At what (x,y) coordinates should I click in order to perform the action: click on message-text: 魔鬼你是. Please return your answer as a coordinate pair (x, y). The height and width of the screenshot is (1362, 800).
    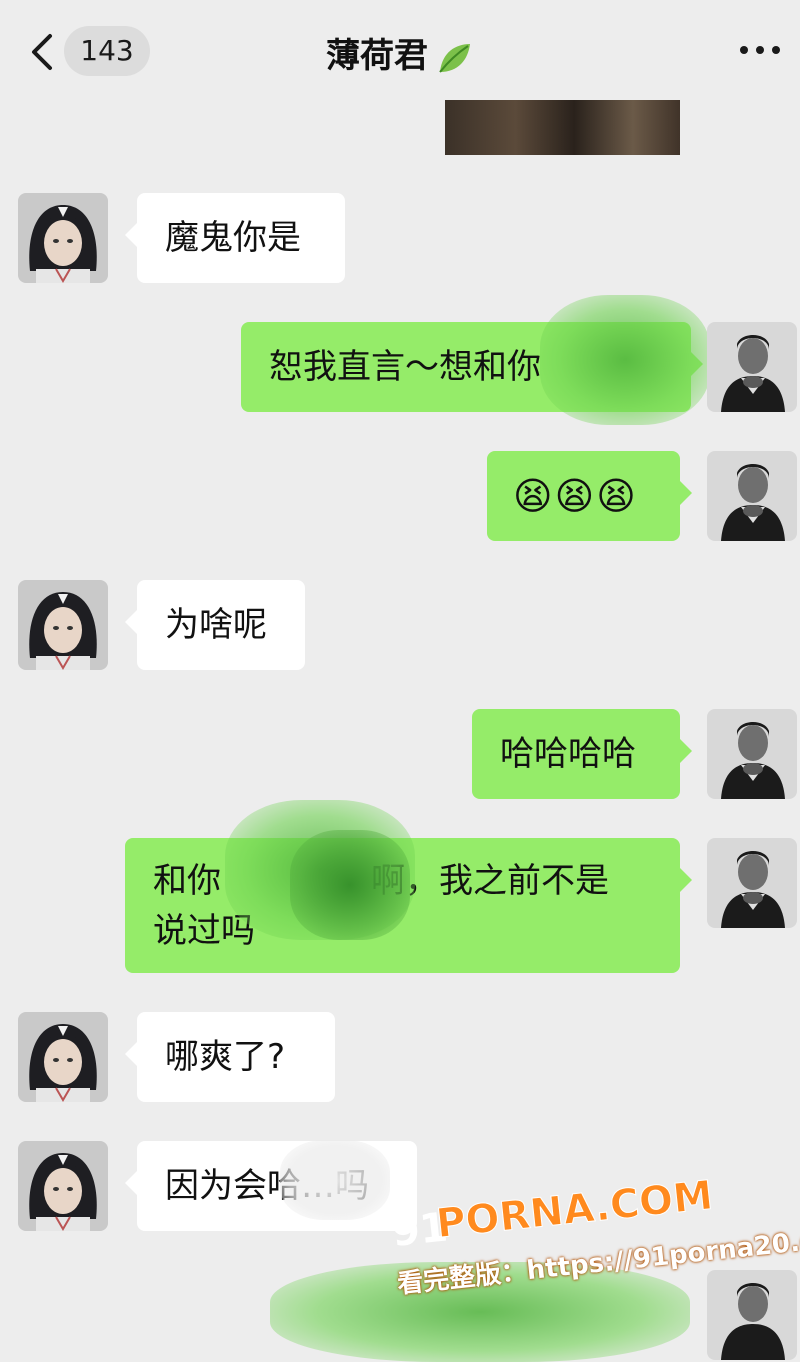
    Looking at the image, I should click on (233, 238).